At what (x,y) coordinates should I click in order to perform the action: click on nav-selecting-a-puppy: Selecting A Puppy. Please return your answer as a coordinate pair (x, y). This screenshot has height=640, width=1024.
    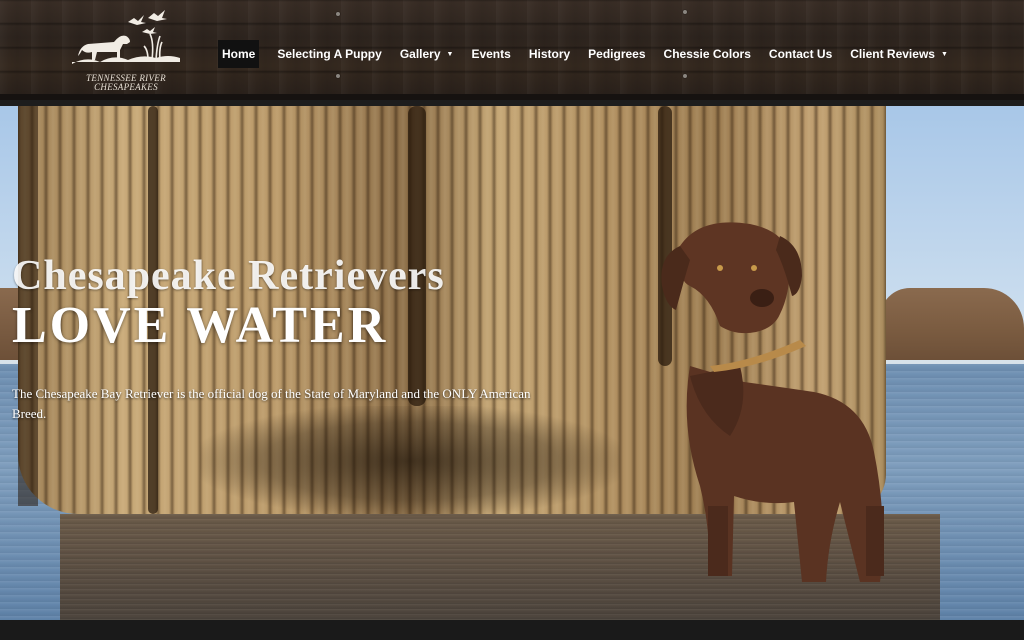
    Looking at the image, I should click on (329, 54).